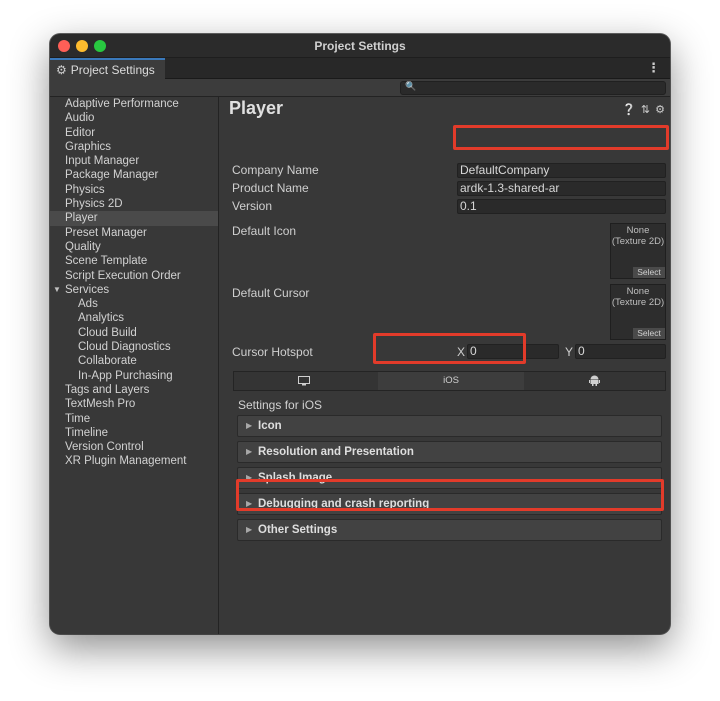 The height and width of the screenshot is (701, 720). What do you see at coordinates (252, 206) in the screenshot?
I see `version-label: Version` at bounding box center [252, 206].